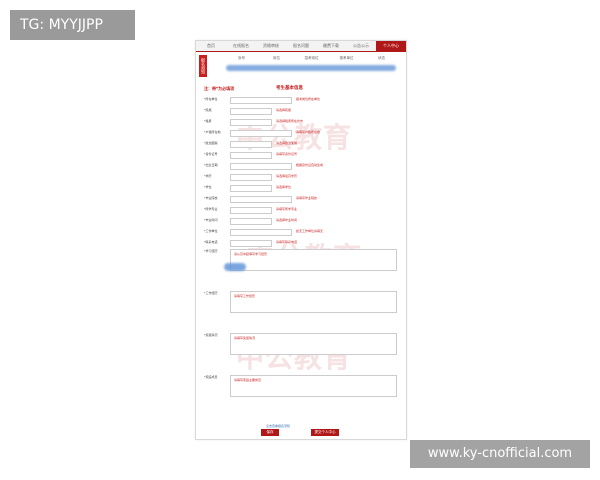 This screenshot has height=480, width=600. I want to click on field-tip: 请填写所学专业, so click(287, 209).